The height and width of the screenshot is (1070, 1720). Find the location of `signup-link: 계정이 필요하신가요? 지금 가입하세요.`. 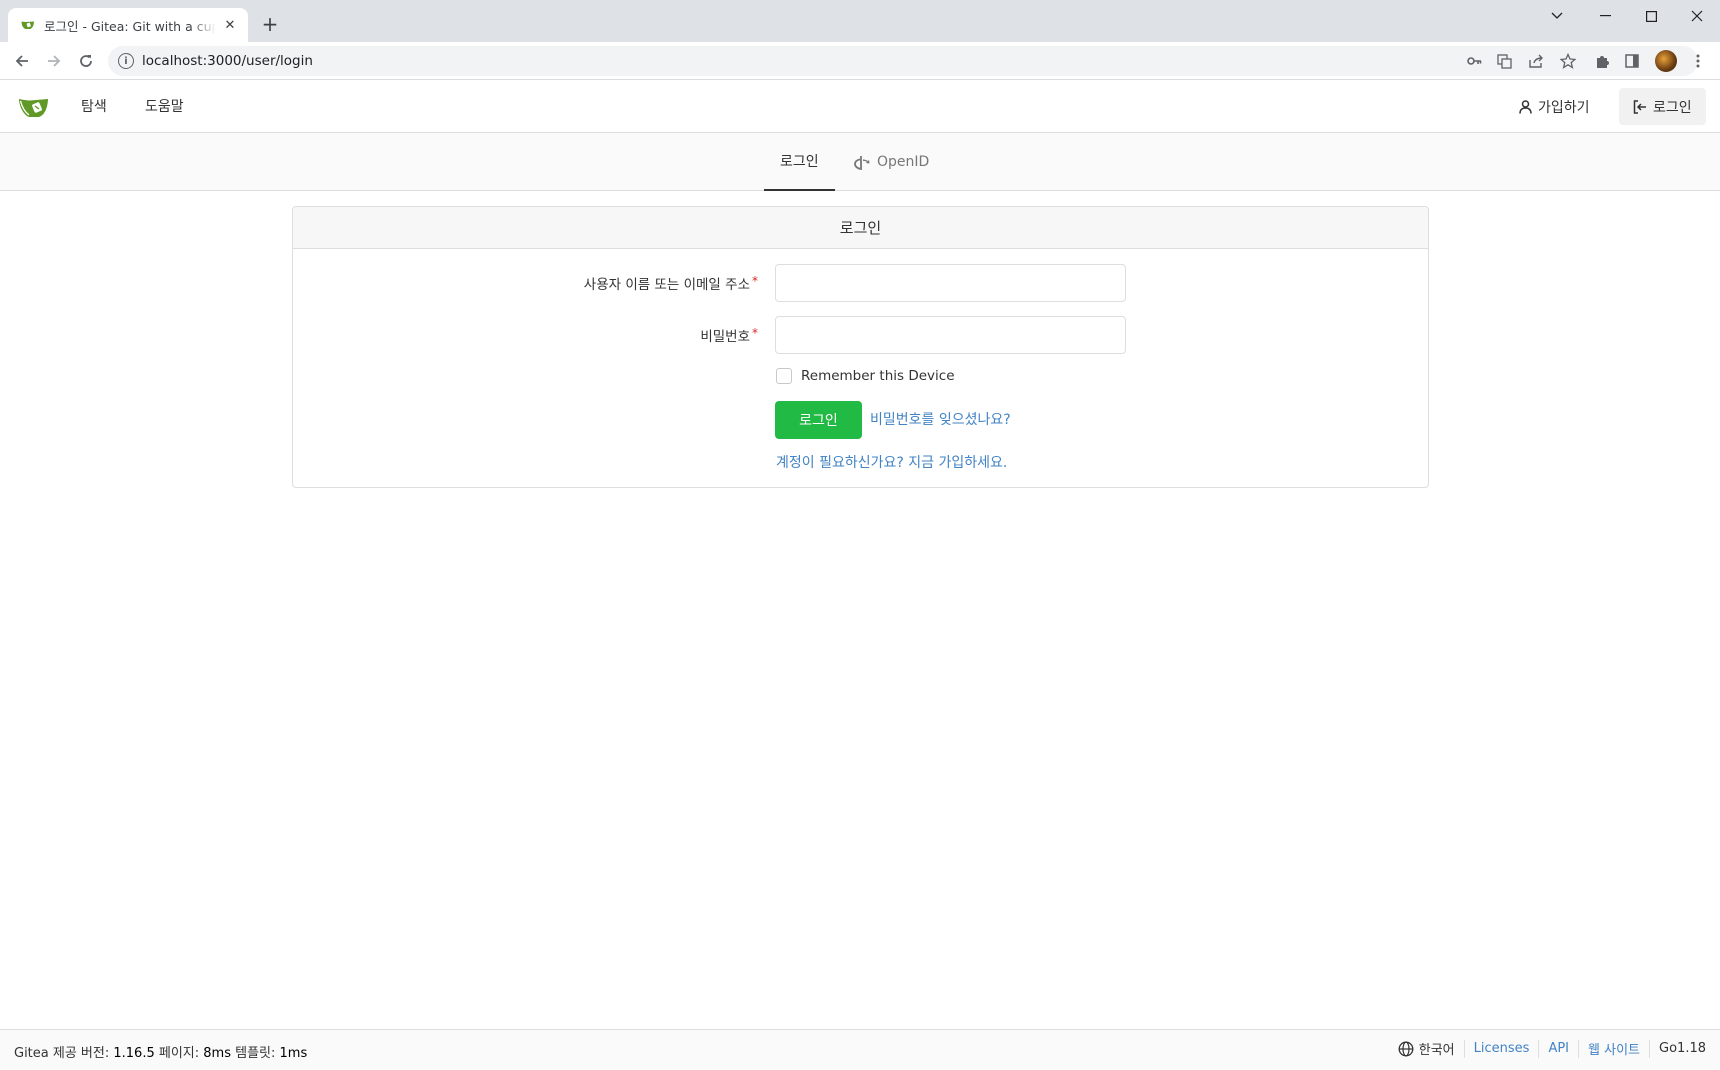

signup-link: 계정이 필요하신가요? 지금 가입하세요. is located at coordinates (891, 462).